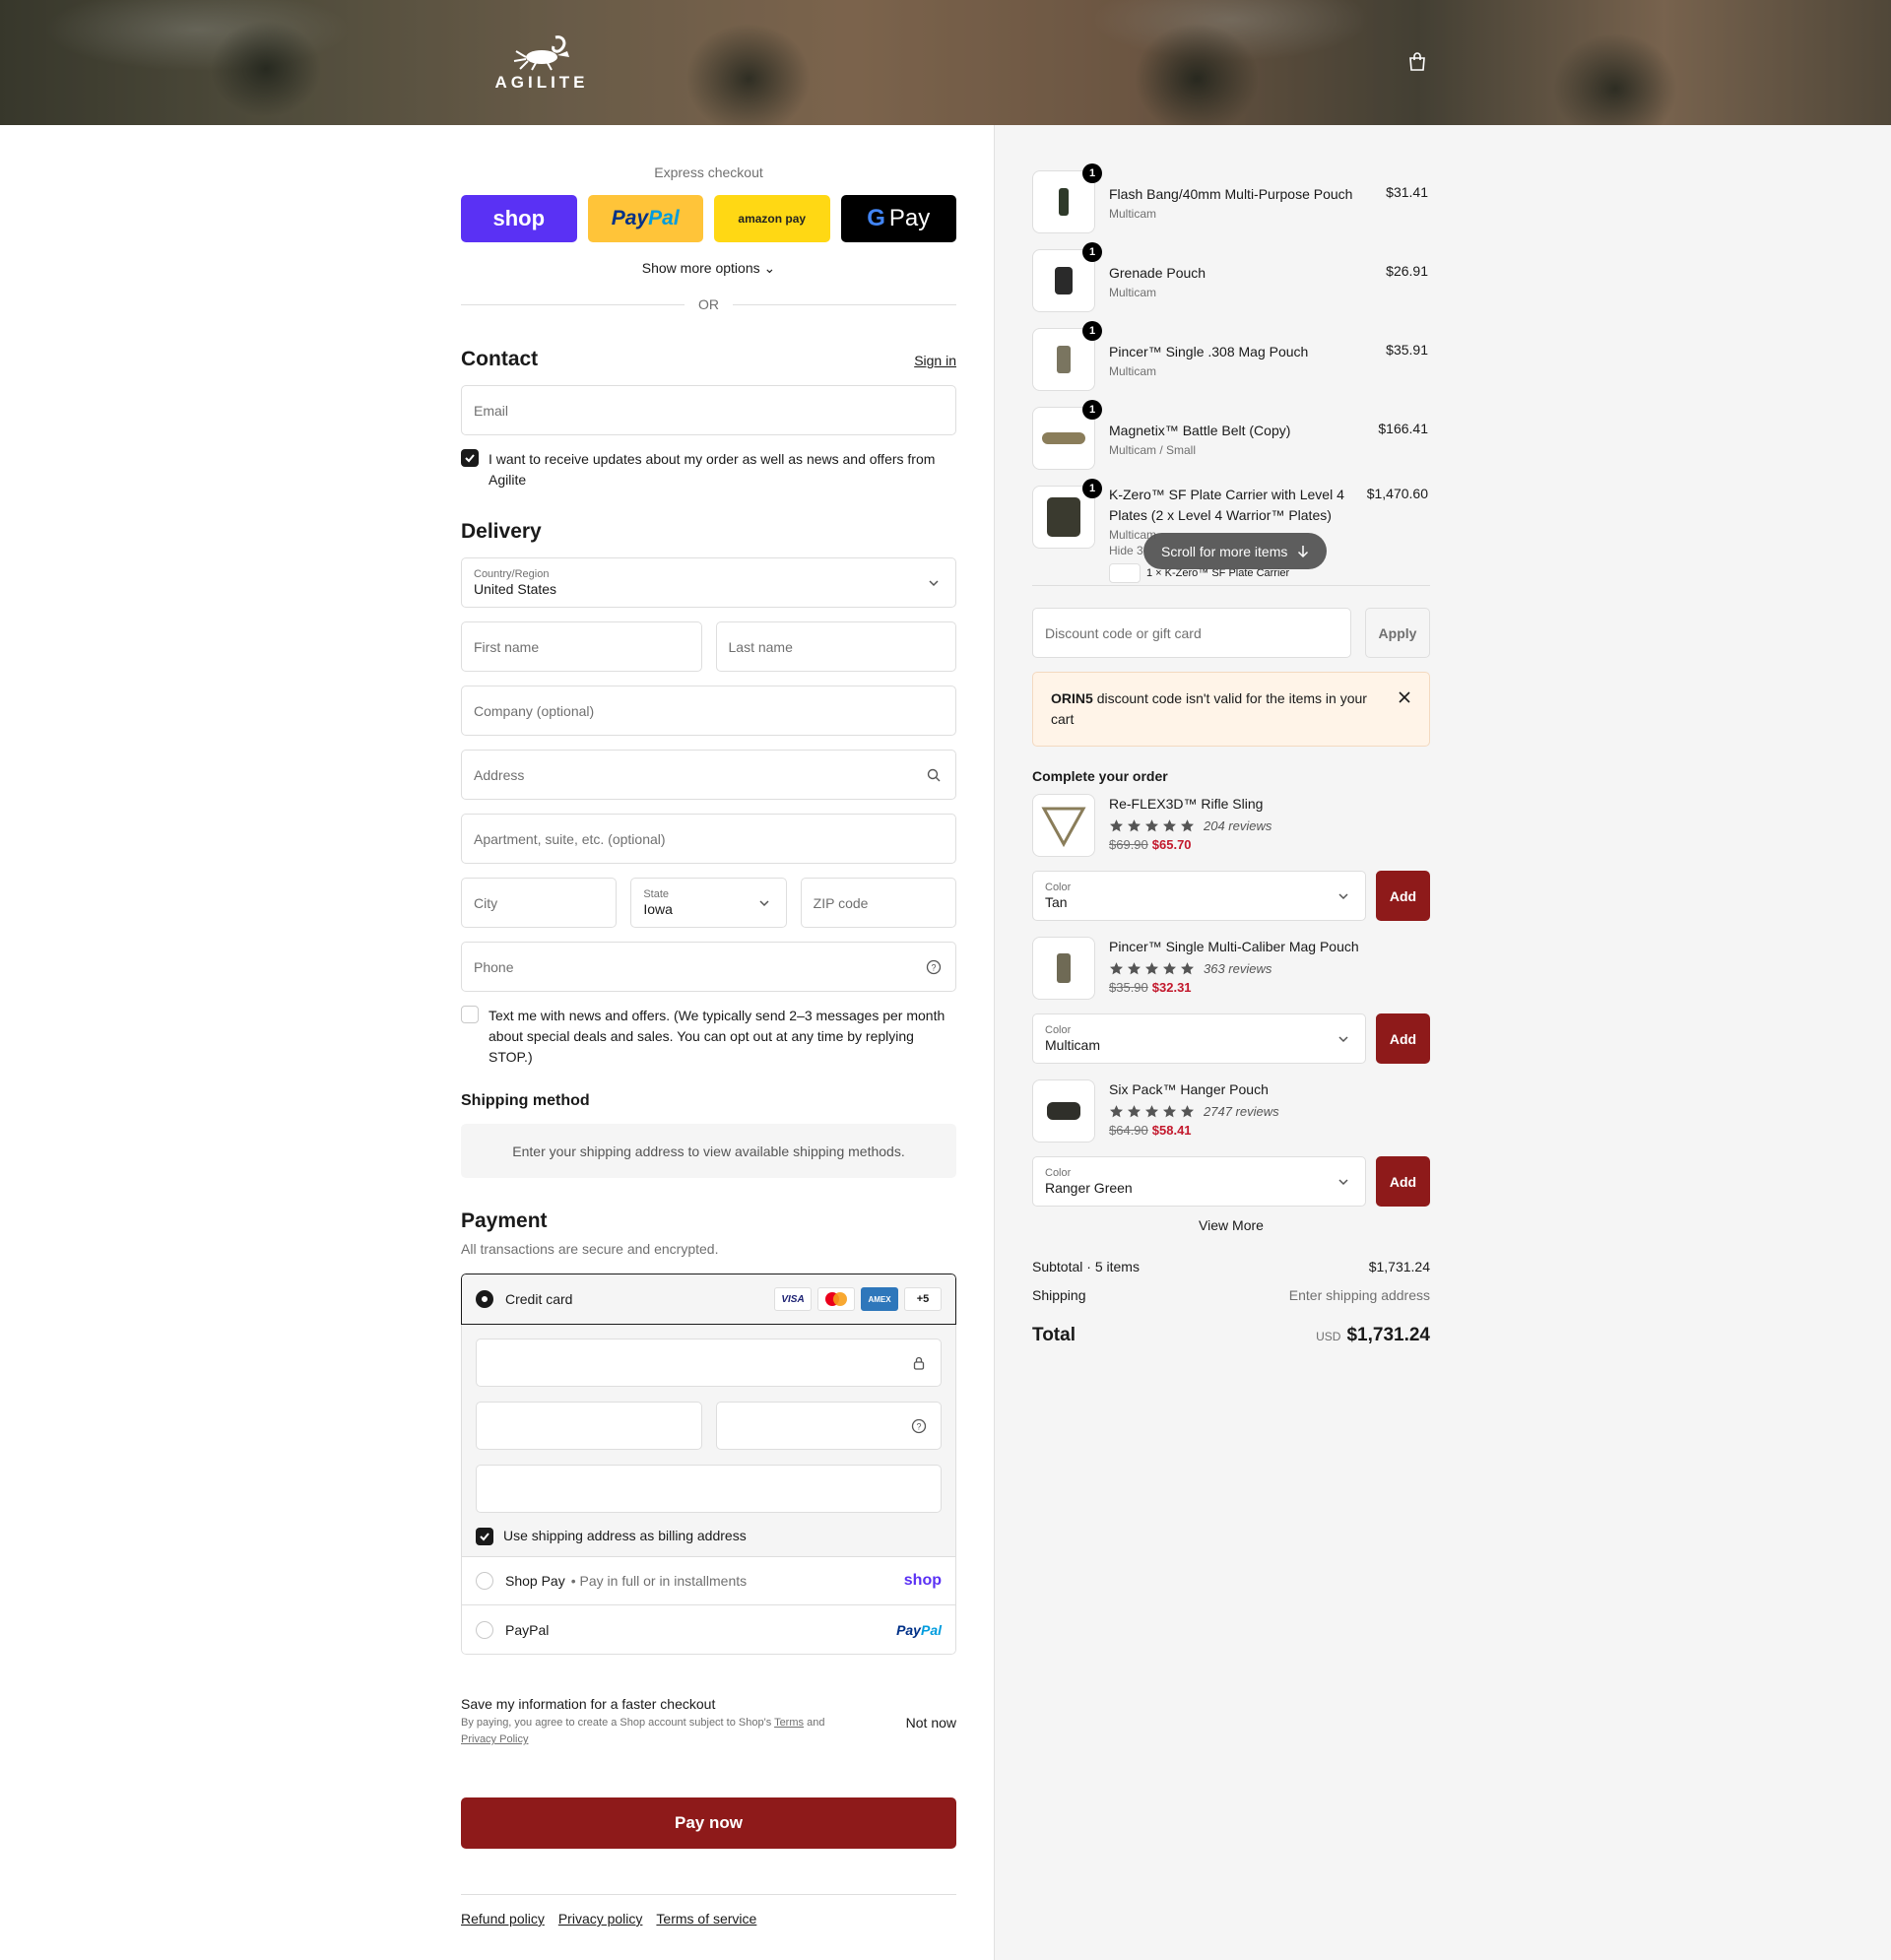 Image resolution: width=1891 pixels, height=1960 pixels. Describe the element at coordinates (1189, 1089) in the screenshot. I see `upsell-name: Six Pack™ Hanger Pouch` at that location.